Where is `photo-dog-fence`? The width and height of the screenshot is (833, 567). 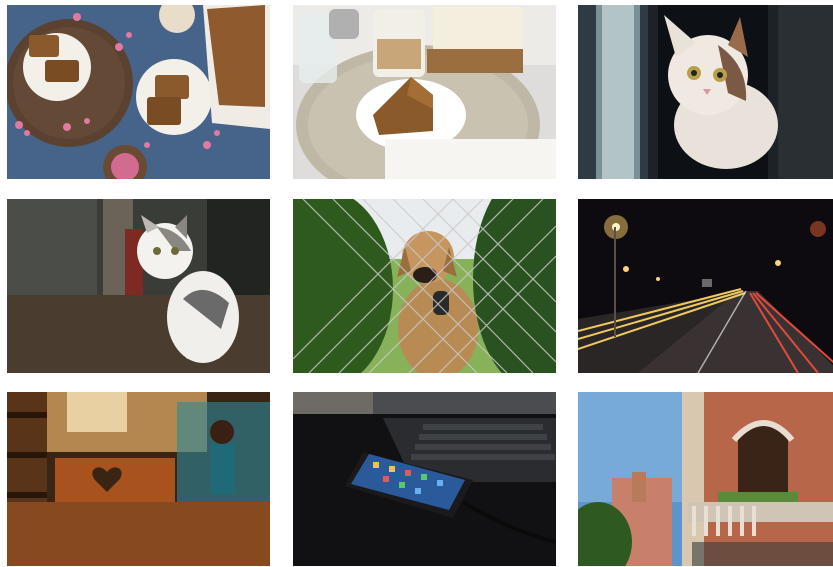 photo-dog-fence is located at coordinates (424, 286).